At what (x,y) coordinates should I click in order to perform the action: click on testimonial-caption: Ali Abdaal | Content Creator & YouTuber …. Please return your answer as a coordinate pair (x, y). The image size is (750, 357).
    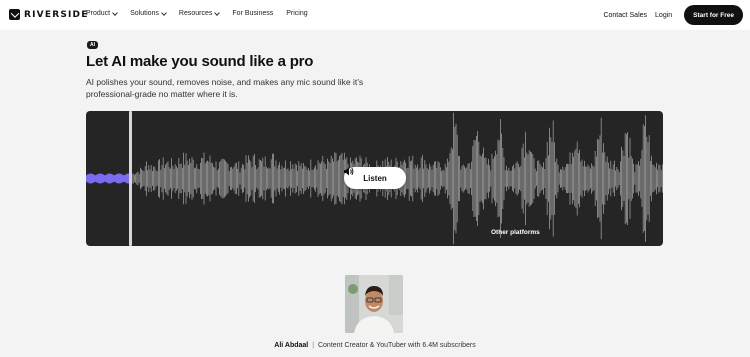
    Looking at the image, I should click on (375, 345).